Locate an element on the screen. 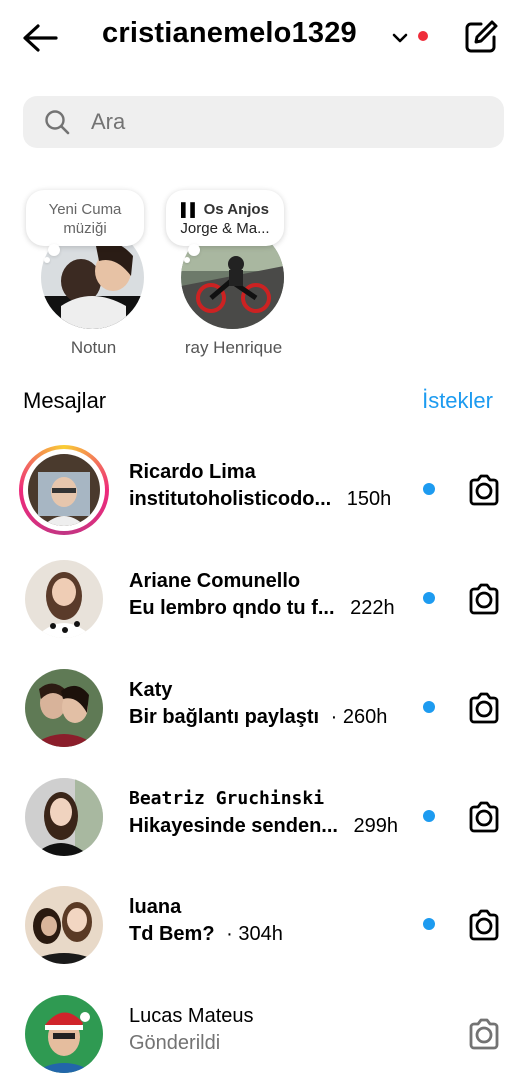  back-arrow-icon is located at coordinates (40, 38).